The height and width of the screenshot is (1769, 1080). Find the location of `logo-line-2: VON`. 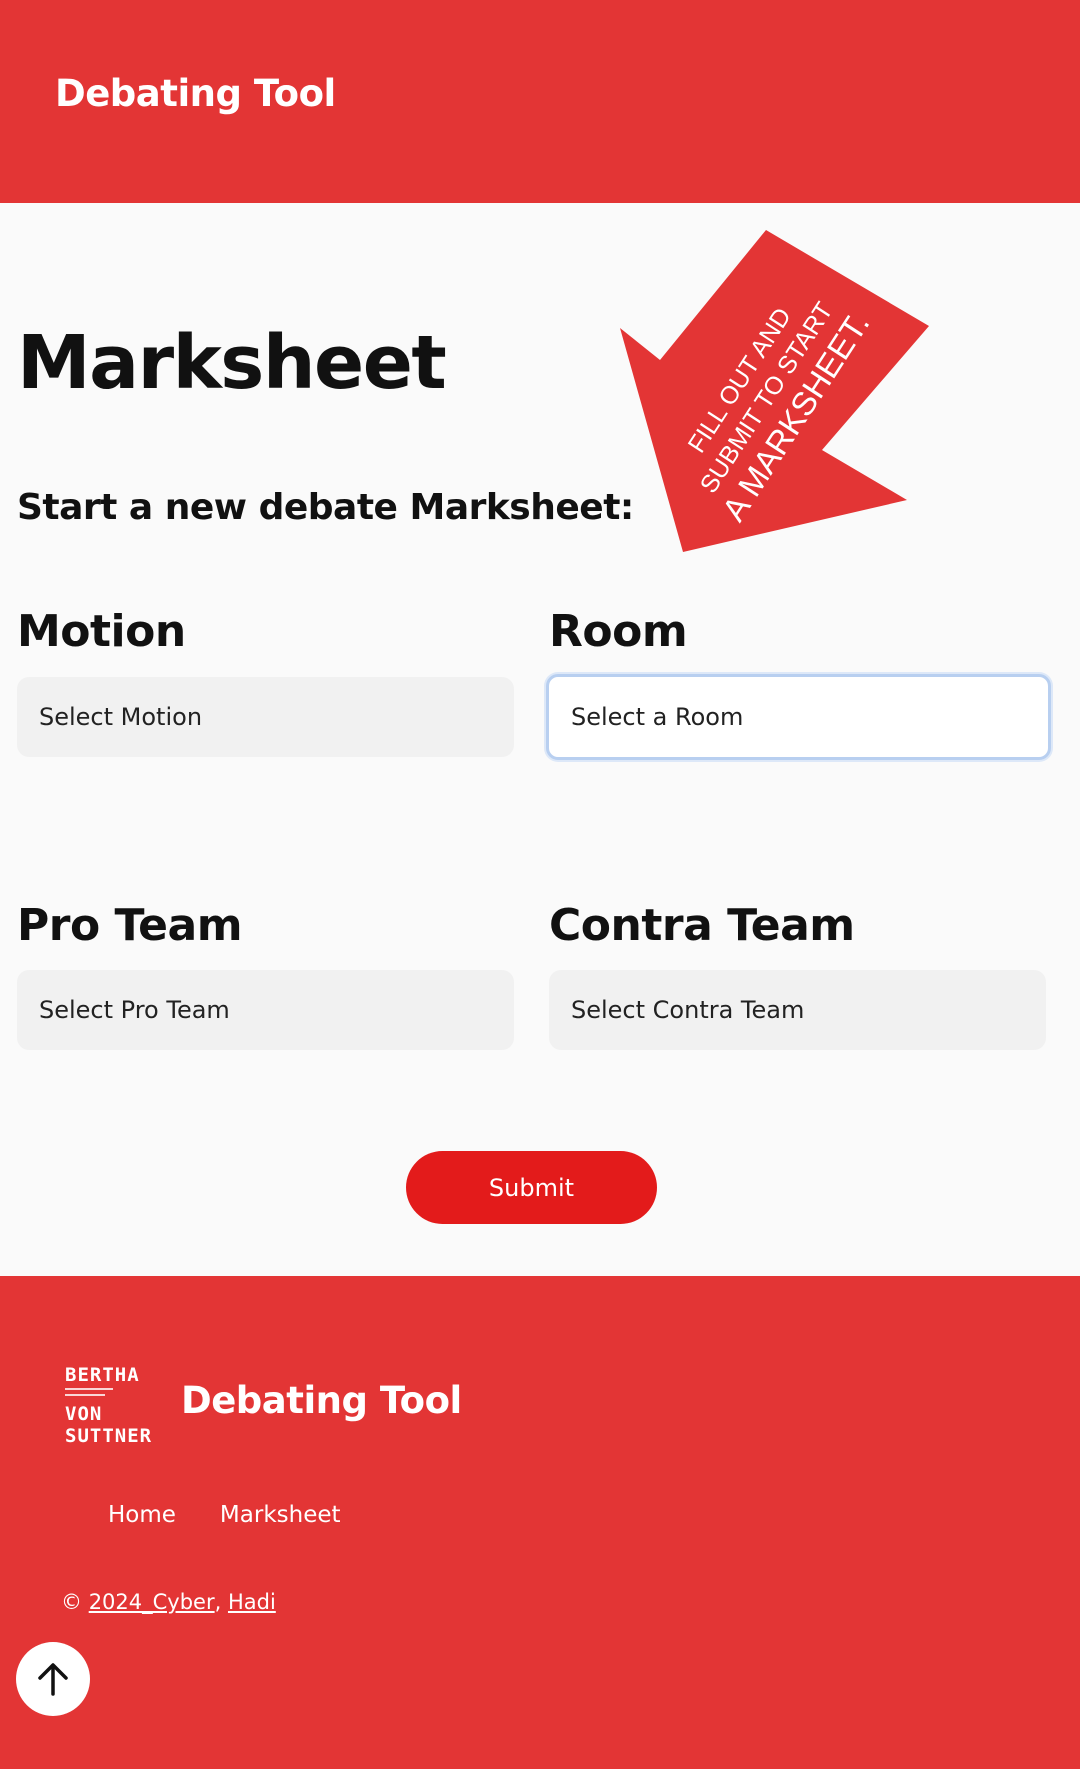

logo-line-2: VON is located at coordinates (84, 1414).